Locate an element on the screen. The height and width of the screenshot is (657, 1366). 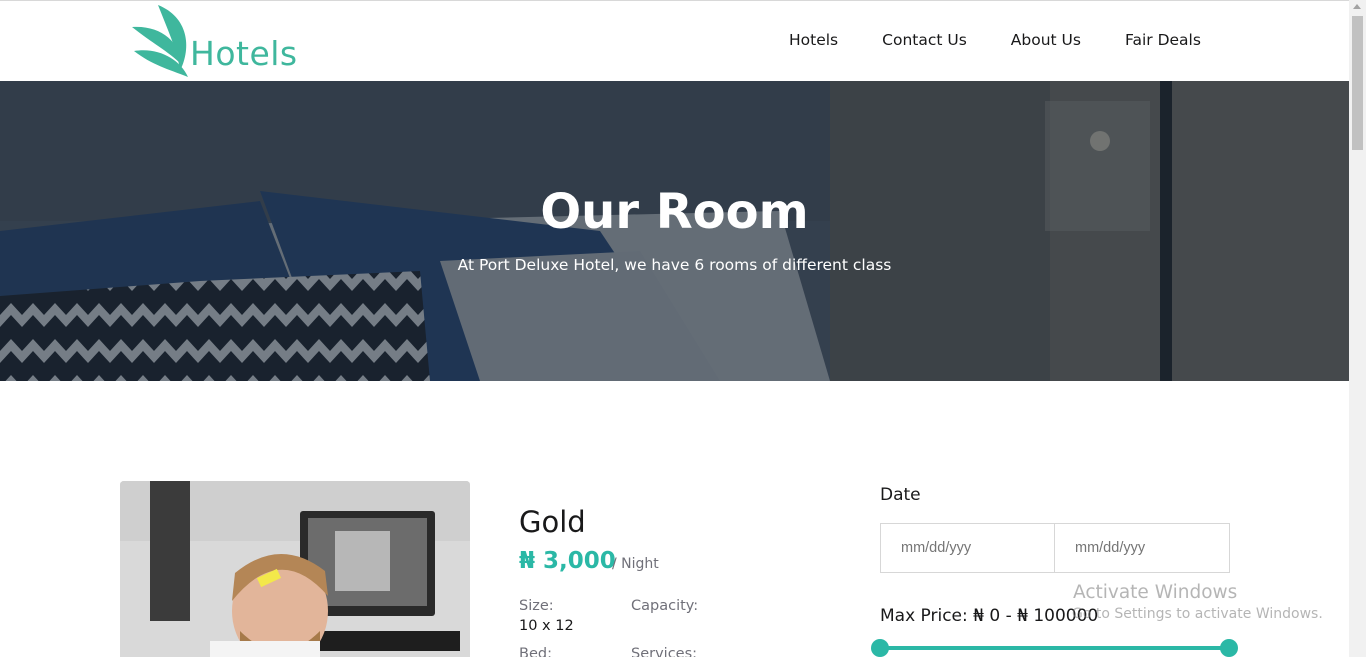
nav-contact-us: Contact Us is located at coordinates (924, 40).